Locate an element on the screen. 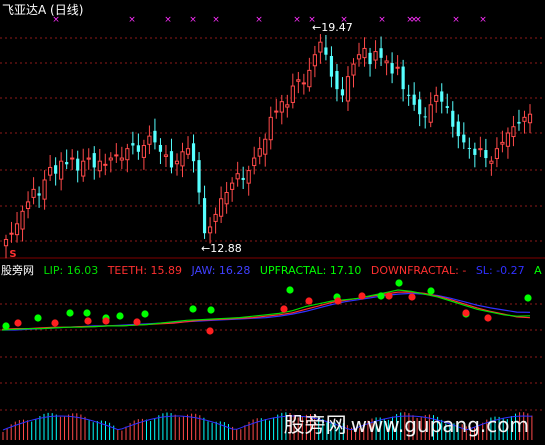  teeth-line is located at coordinates (266, 310).